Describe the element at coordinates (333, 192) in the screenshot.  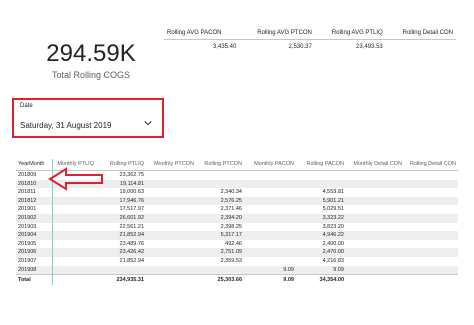
I see `table-cell: 4,553.81` at that location.